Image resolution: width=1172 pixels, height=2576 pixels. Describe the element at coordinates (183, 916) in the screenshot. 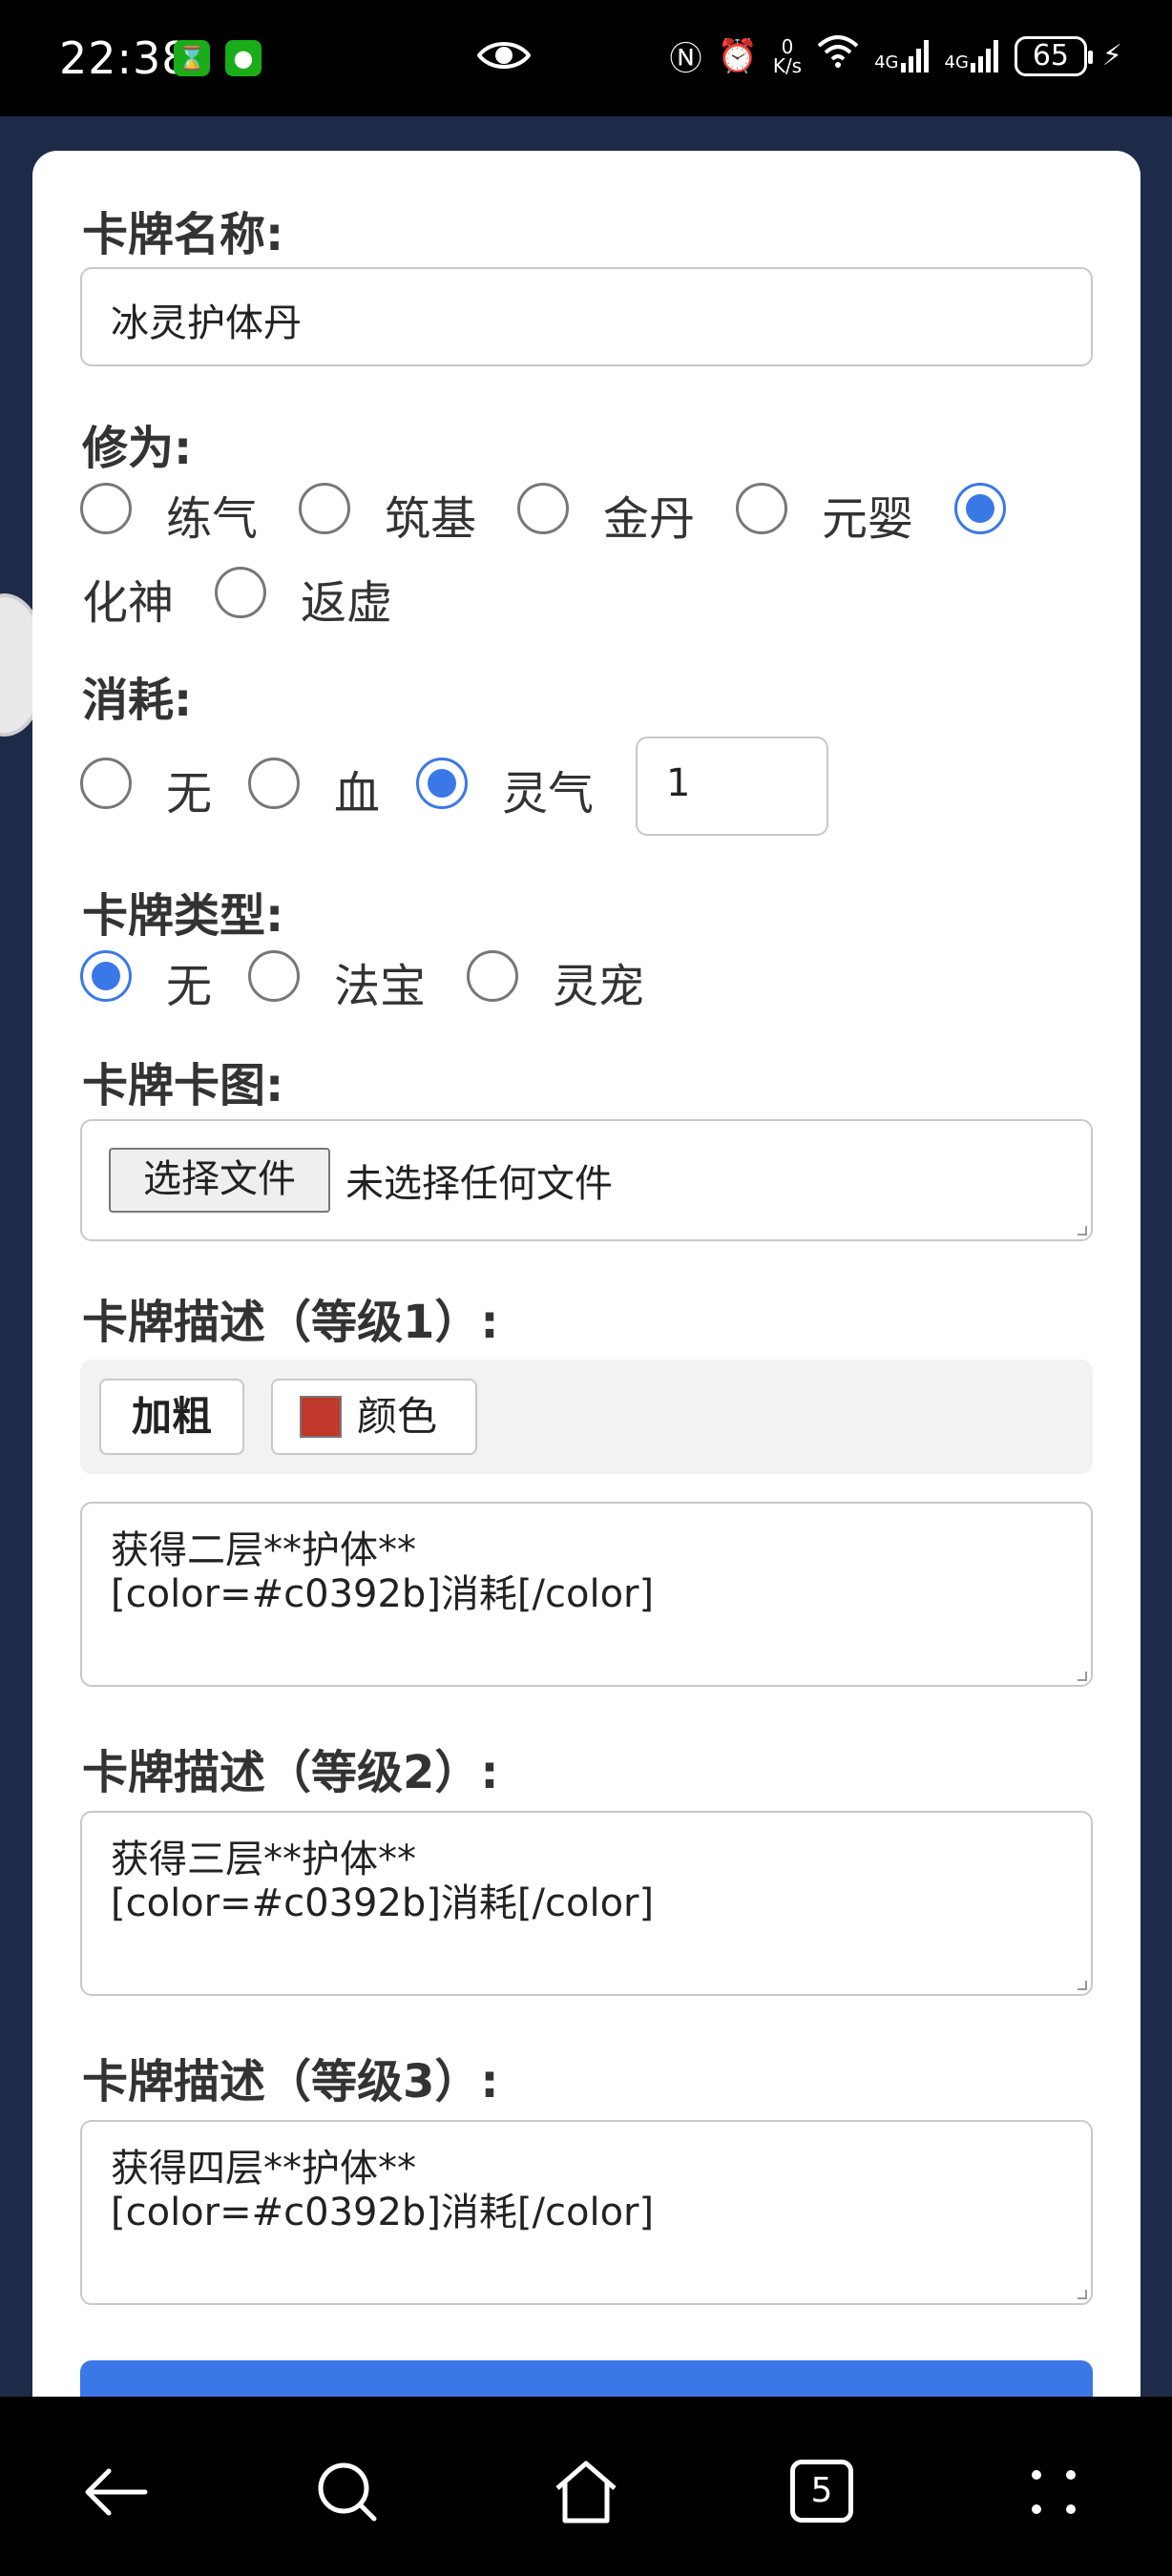

I see `type-label: 卡牌类型:` at that location.